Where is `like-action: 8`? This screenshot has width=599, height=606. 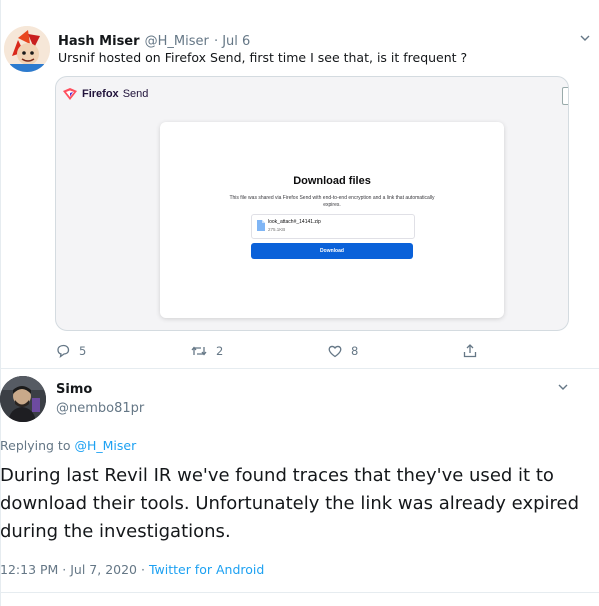
like-action: 8 is located at coordinates (342, 351).